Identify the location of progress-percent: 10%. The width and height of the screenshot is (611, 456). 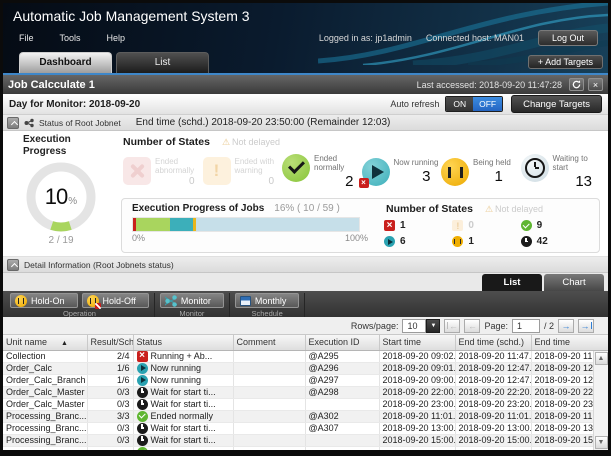
(61, 196).